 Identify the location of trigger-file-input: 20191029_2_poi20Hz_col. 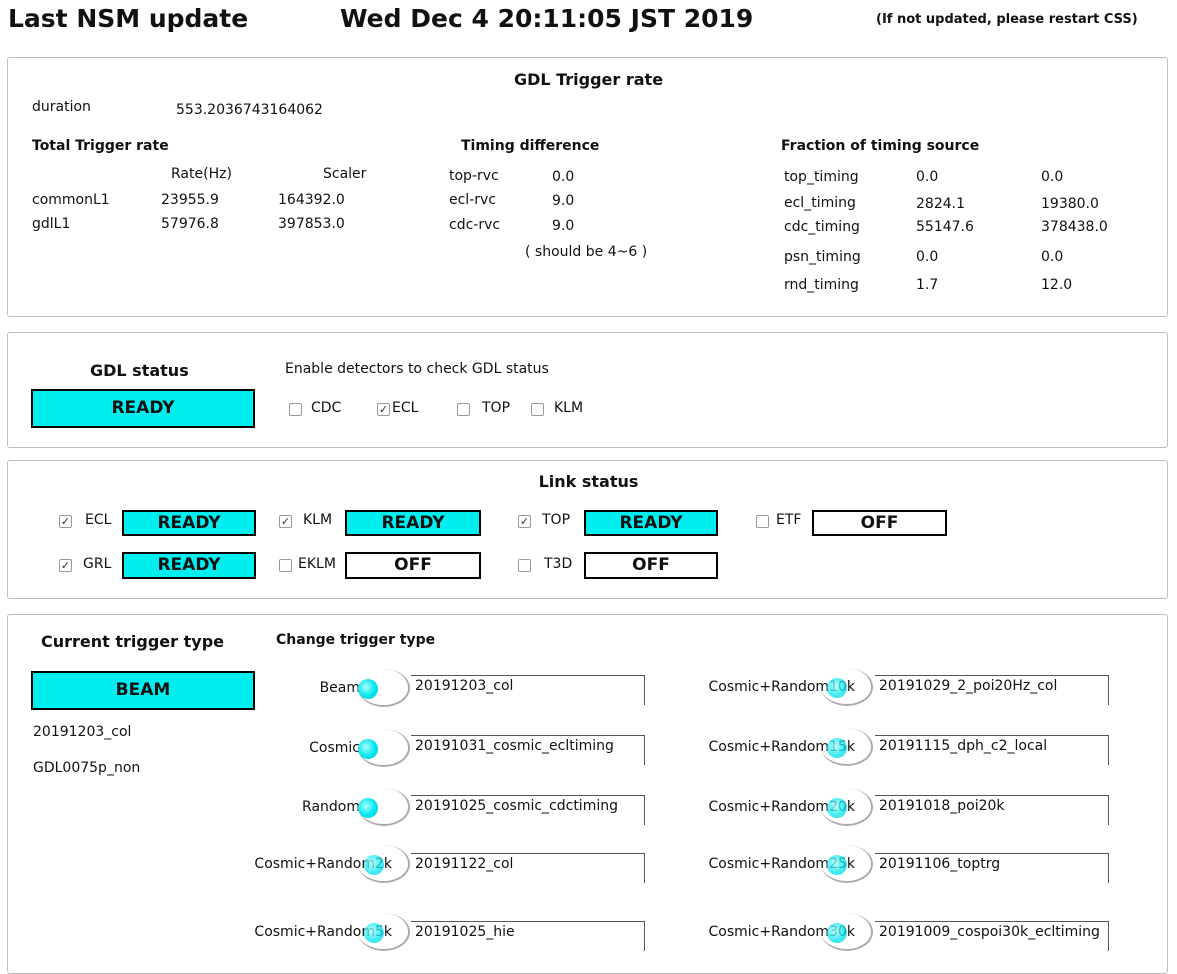
(992, 690).